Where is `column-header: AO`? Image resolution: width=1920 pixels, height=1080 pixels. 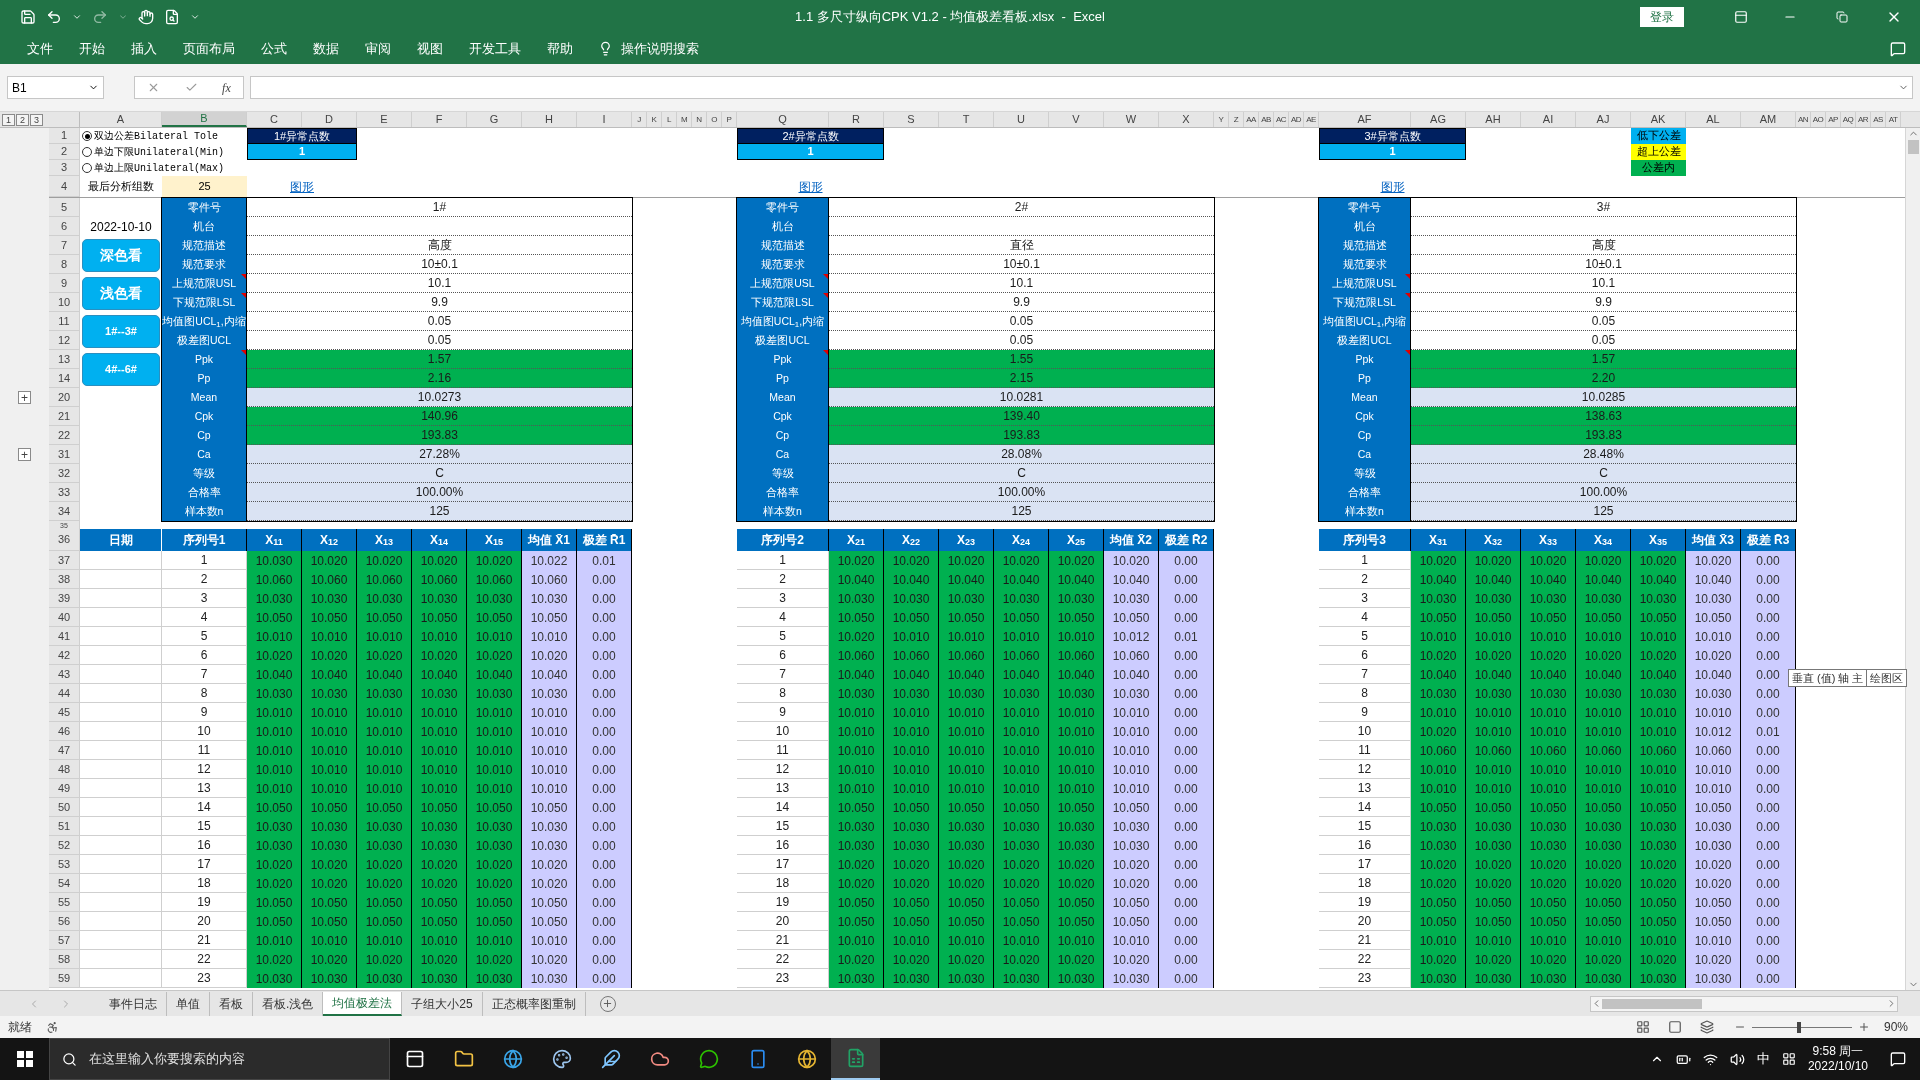 column-header: AO is located at coordinates (1818, 119).